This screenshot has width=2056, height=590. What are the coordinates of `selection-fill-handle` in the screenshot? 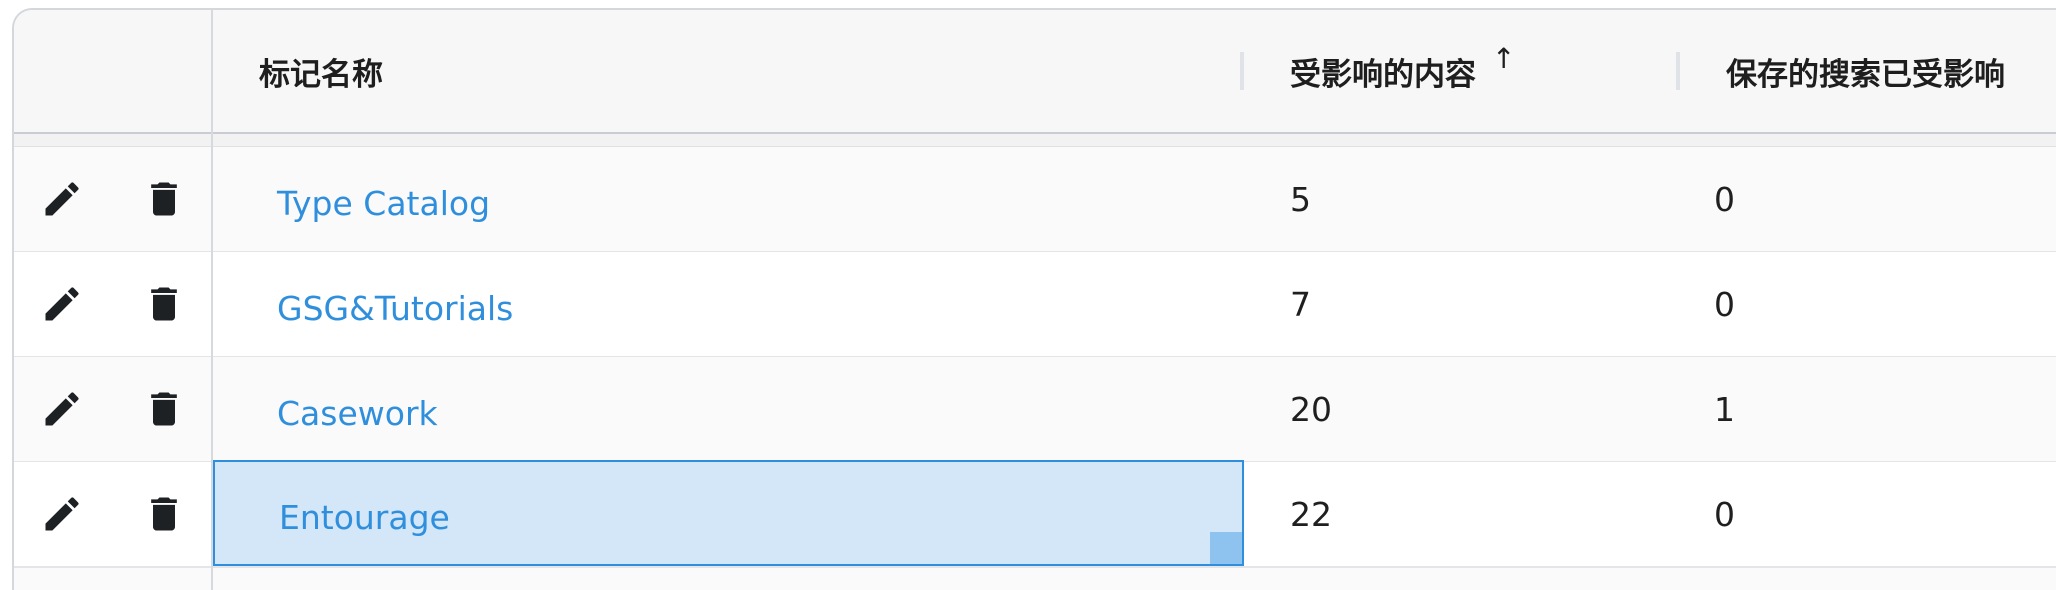 It's located at (1226, 548).